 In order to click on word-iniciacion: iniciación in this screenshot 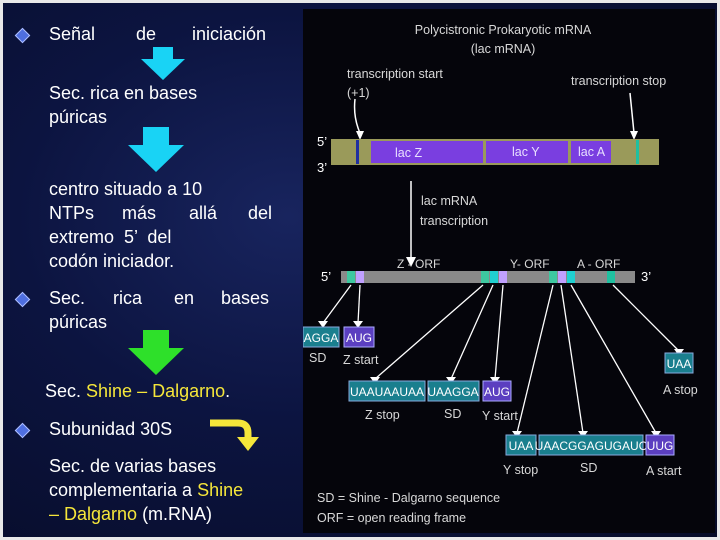, I will do `click(229, 34)`.